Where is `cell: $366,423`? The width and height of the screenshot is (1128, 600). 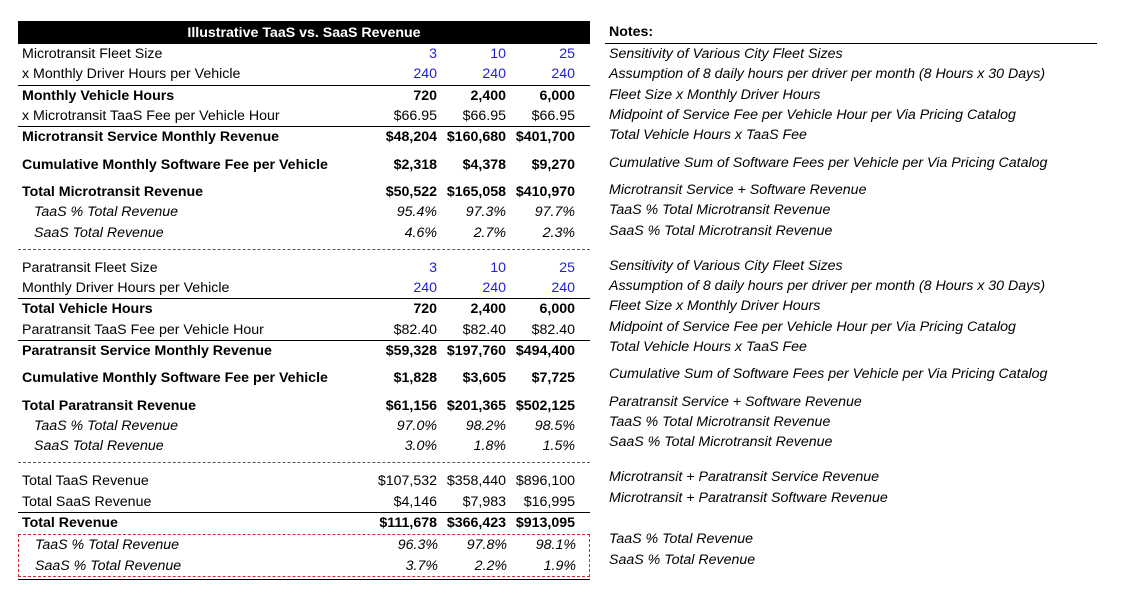
cell: $366,423 is located at coordinates (476, 523).